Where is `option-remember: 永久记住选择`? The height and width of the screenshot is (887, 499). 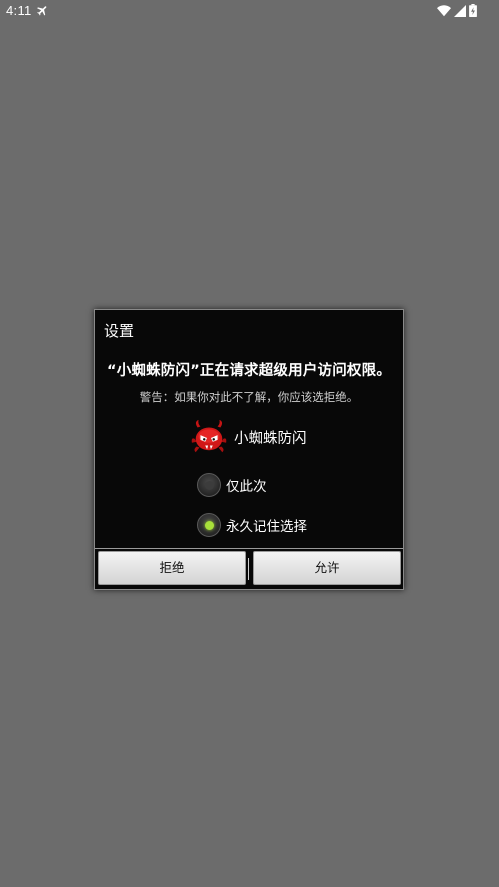
option-remember: 永久记住选择 is located at coordinates (252, 525).